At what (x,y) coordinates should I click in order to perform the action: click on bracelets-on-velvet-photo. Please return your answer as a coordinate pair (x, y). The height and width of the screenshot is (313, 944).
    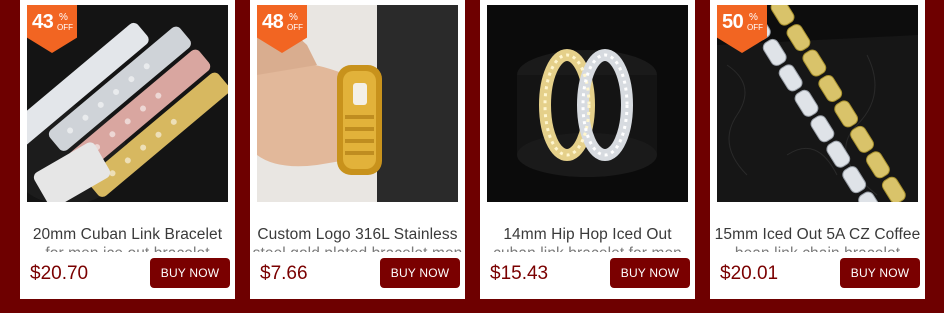
    Looking at the image, I should click on (587, 103).